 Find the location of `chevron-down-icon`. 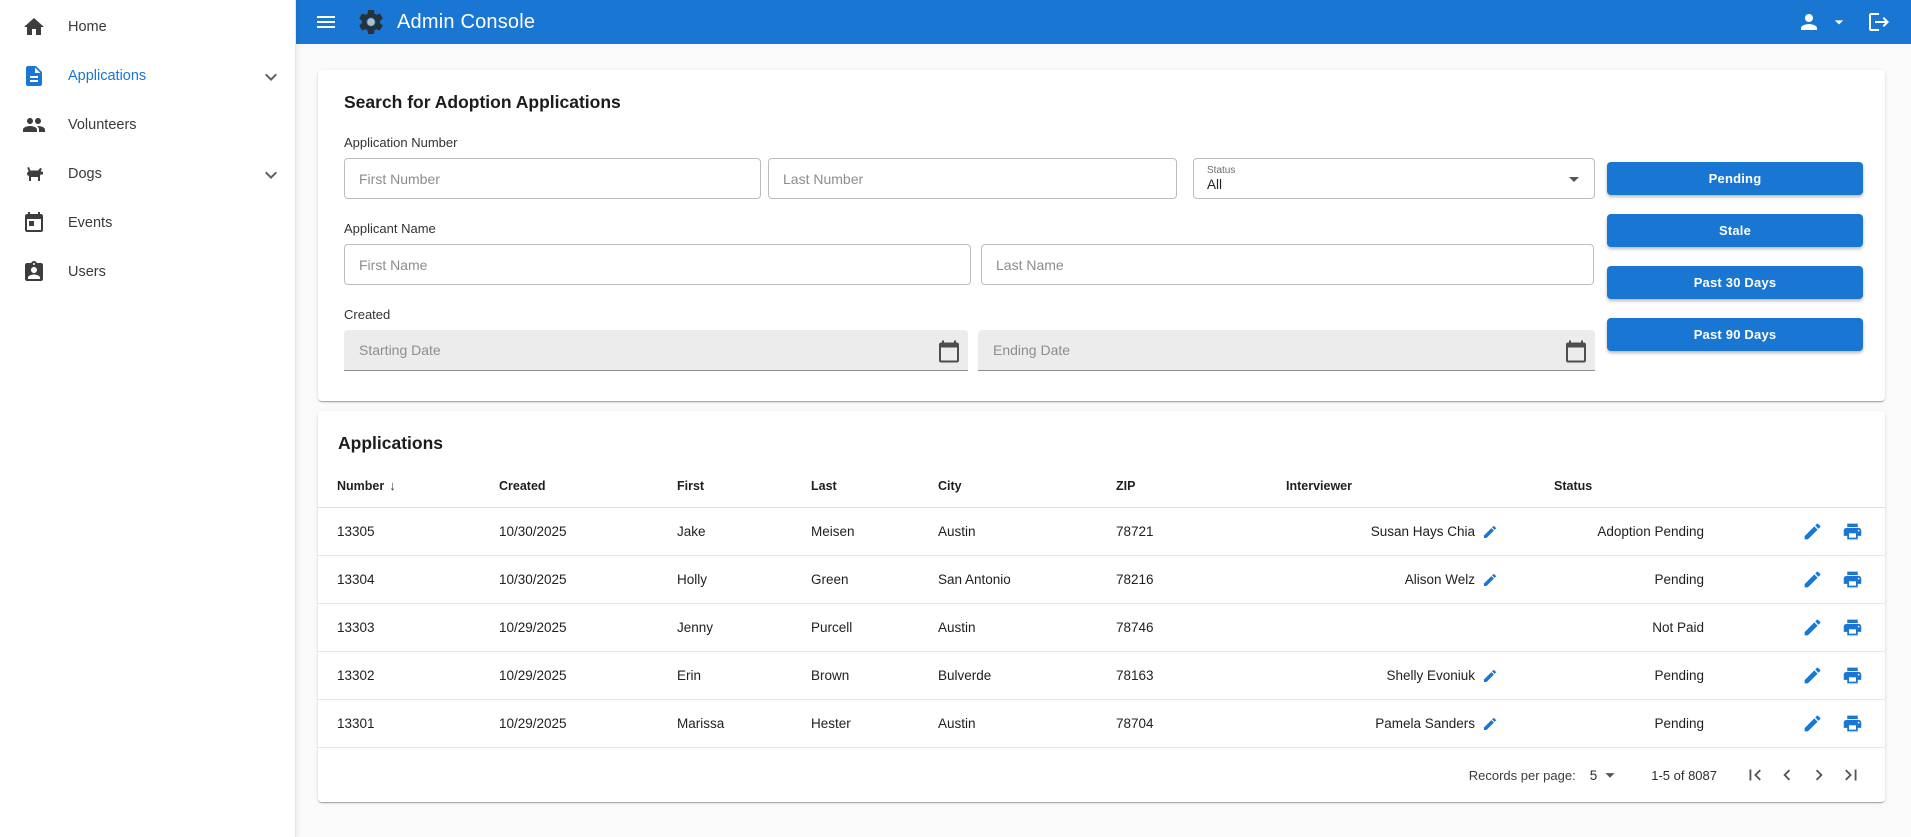

chevron-down-icon is located at coordinates (270, 76).